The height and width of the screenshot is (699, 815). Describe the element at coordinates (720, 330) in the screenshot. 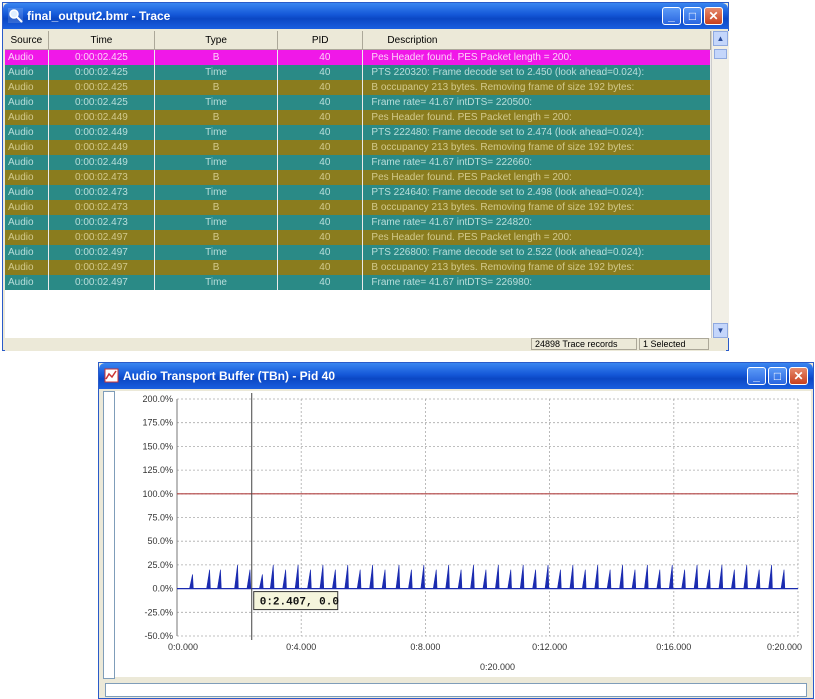

I see `scroll-down-arrow-icon: ▼` at that location.